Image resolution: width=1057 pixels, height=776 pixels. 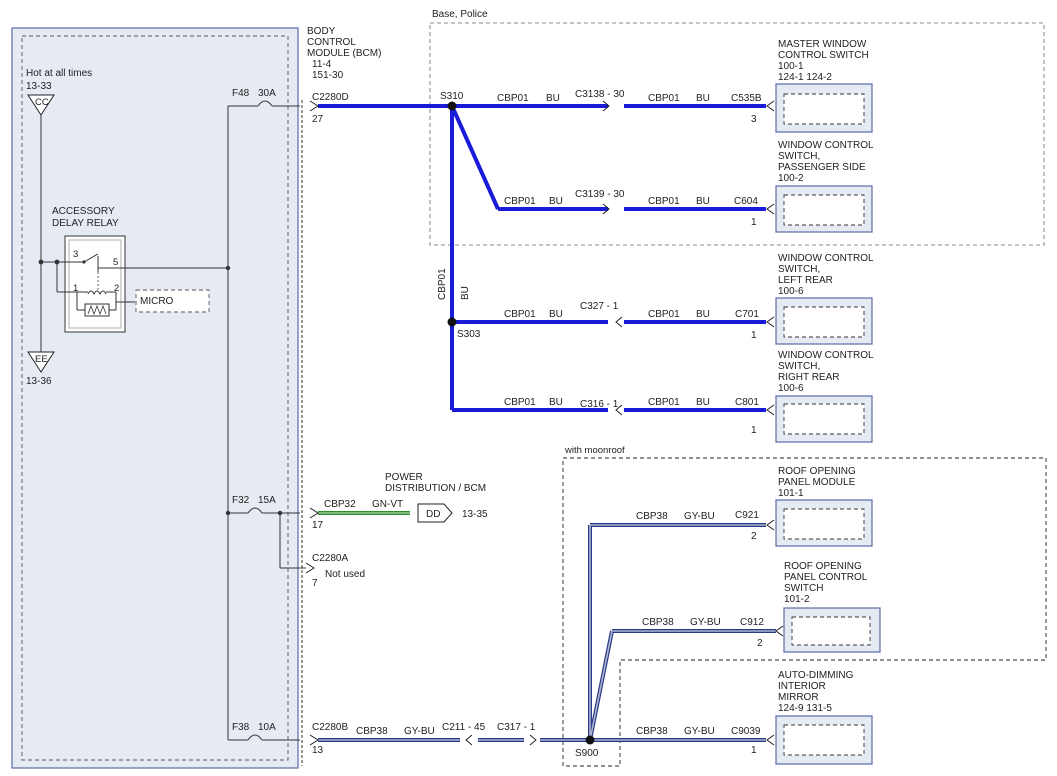 What do you see at coordinates (803, 588) in the screenshot?
I see `comp6-l3: SWITCH` at bounding box center [803, 588].